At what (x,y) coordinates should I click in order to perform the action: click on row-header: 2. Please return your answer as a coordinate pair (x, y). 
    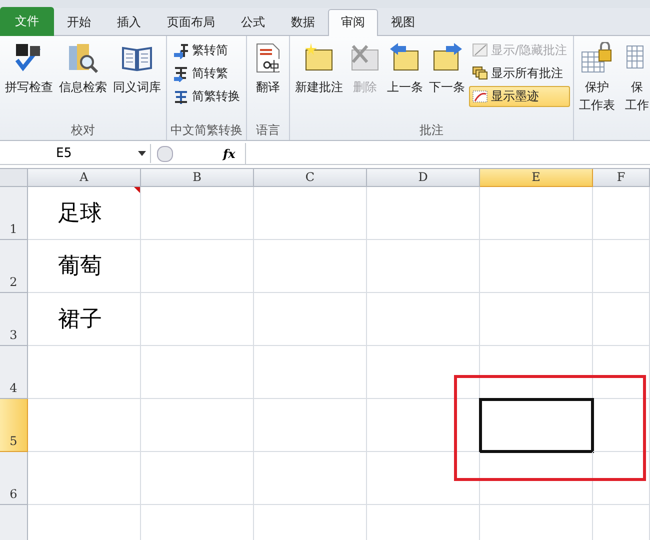
    Looking at the image, I should click on (14, 266).